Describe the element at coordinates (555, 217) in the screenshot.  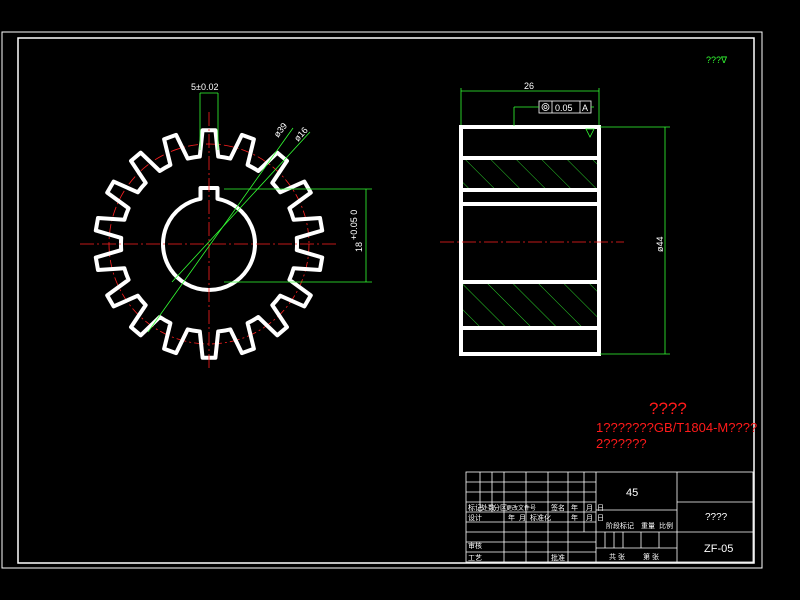
I see `gear-section-view: 26 0.05 A ø44` at that location.